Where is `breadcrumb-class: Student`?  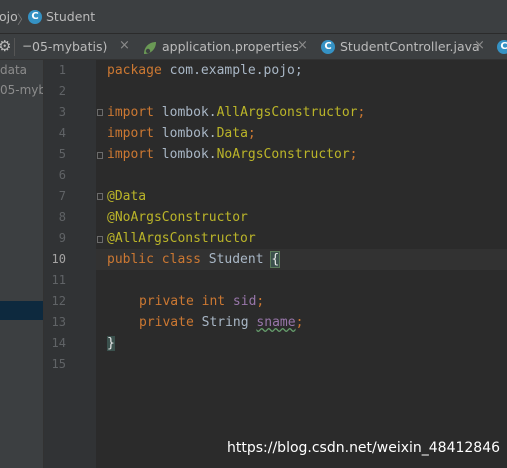
breadcrumb-class: Student is located at coordinates (70, 16).